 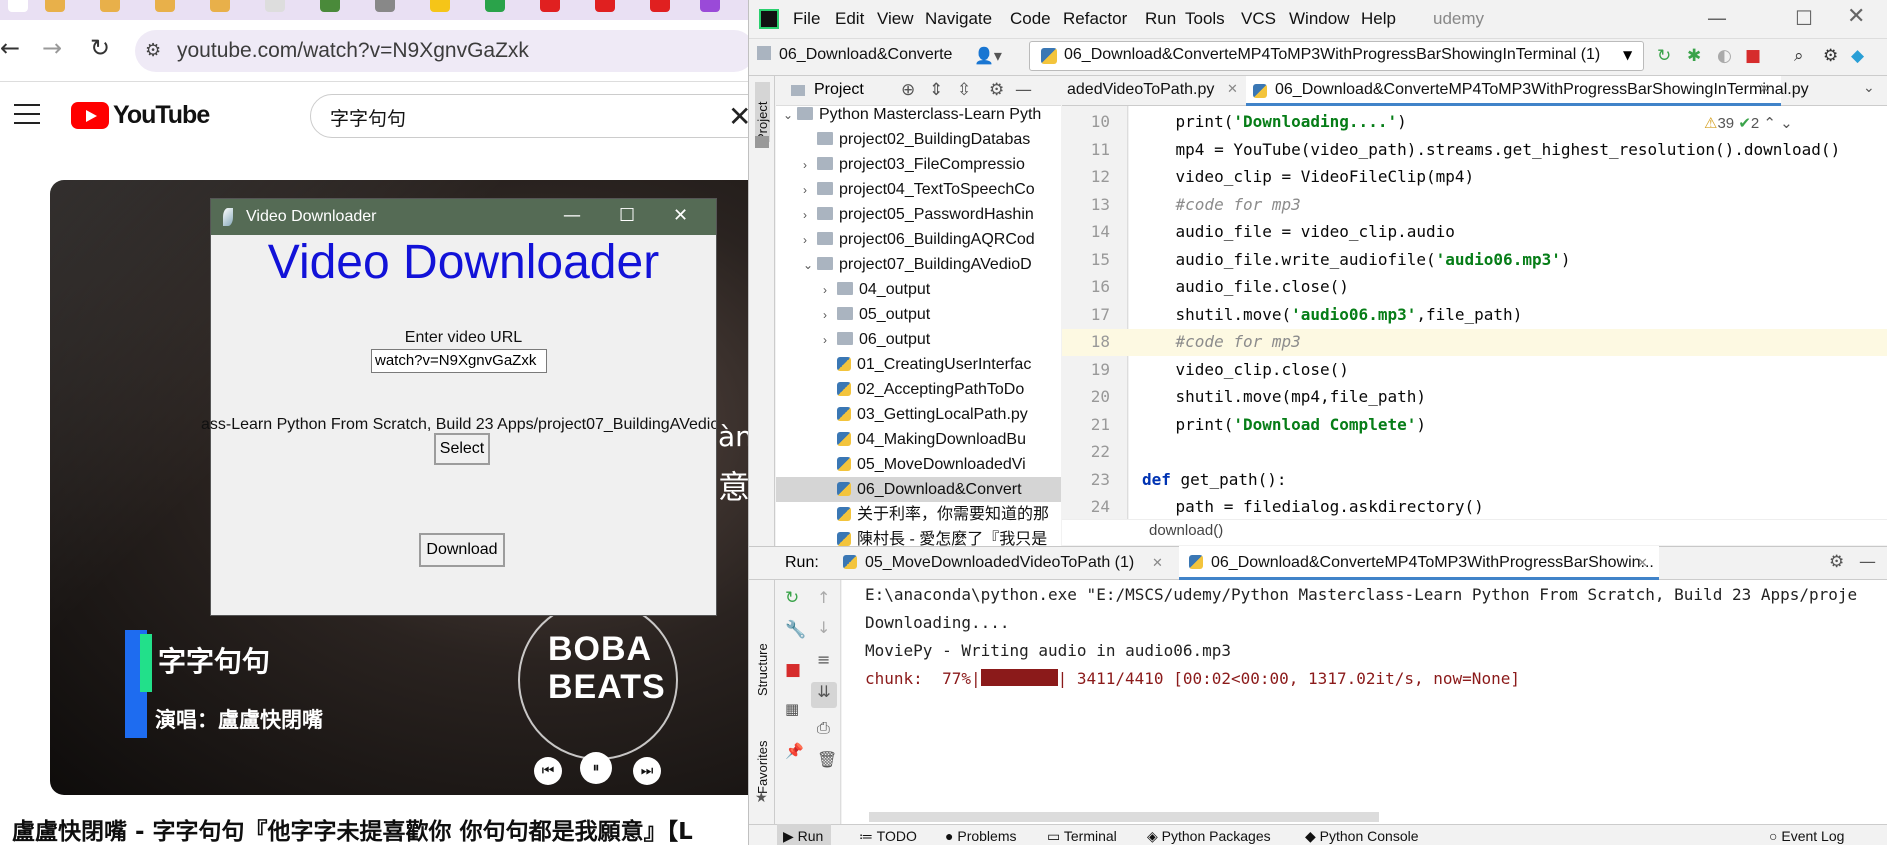 What do you see at coordinates (1272, 121) in the screenshot?
I see `code-line: print('Downloading....')` at bounding box center [1272, 121].